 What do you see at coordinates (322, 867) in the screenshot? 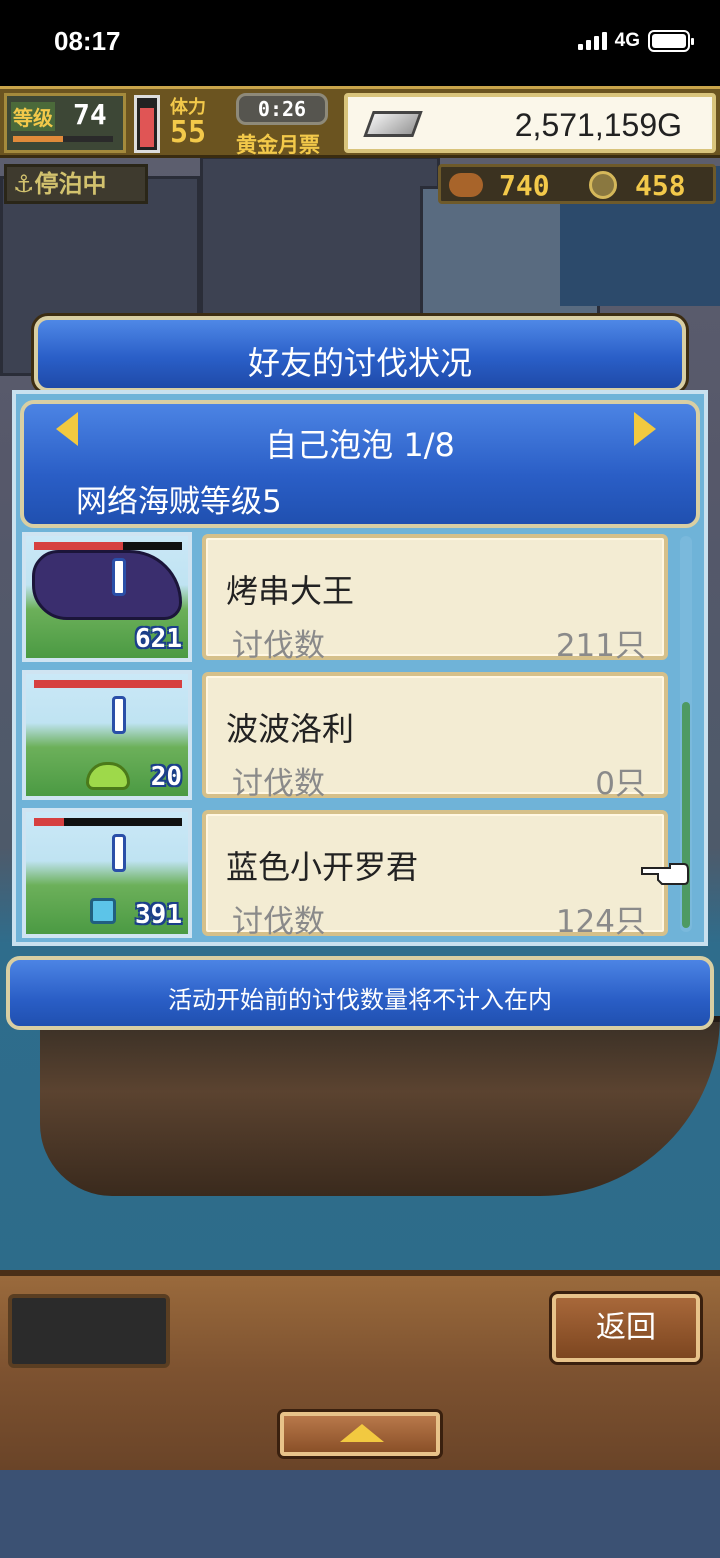
I see `monster-name: 蓝色小开罗君` at bounding box center [322, 867].